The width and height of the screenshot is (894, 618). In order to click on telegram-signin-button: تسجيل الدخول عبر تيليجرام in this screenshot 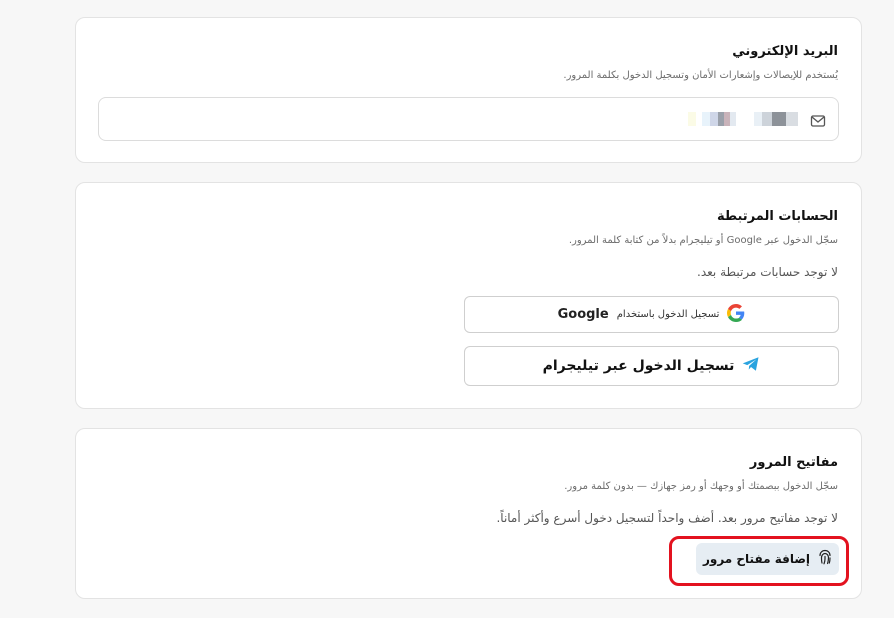, I will do `click(651, 366)`.